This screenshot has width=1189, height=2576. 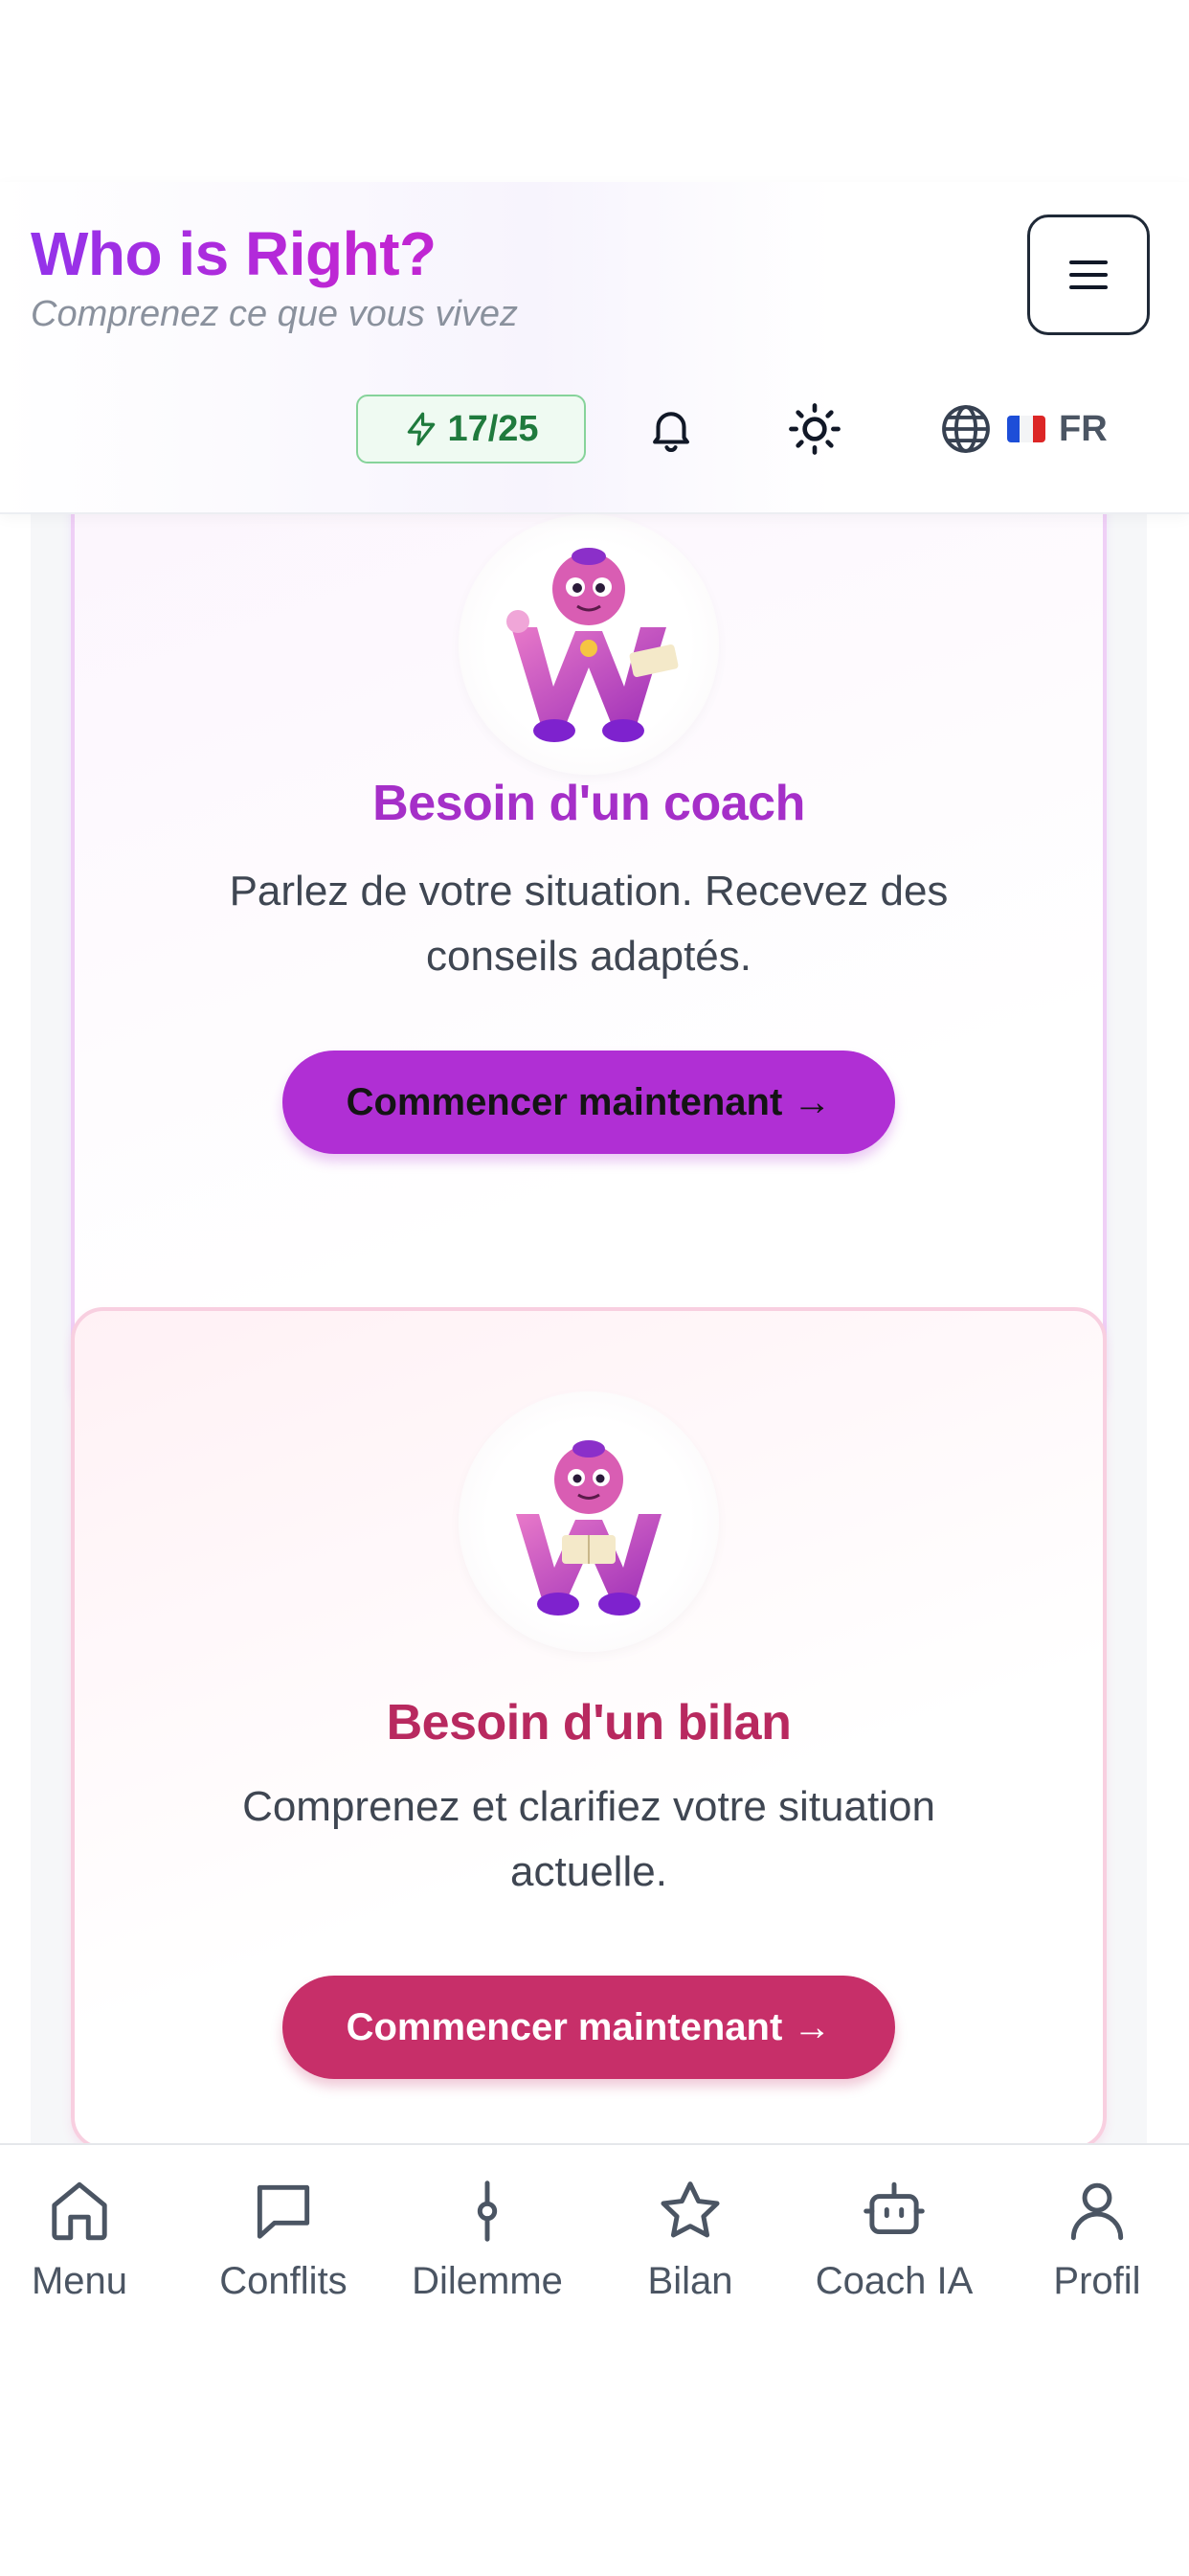 What do you see at coordinates (894, 2239) in the screenshot?
I see `nav-item-coach-ia: Coach IA` at bounding box center [894, 2239].